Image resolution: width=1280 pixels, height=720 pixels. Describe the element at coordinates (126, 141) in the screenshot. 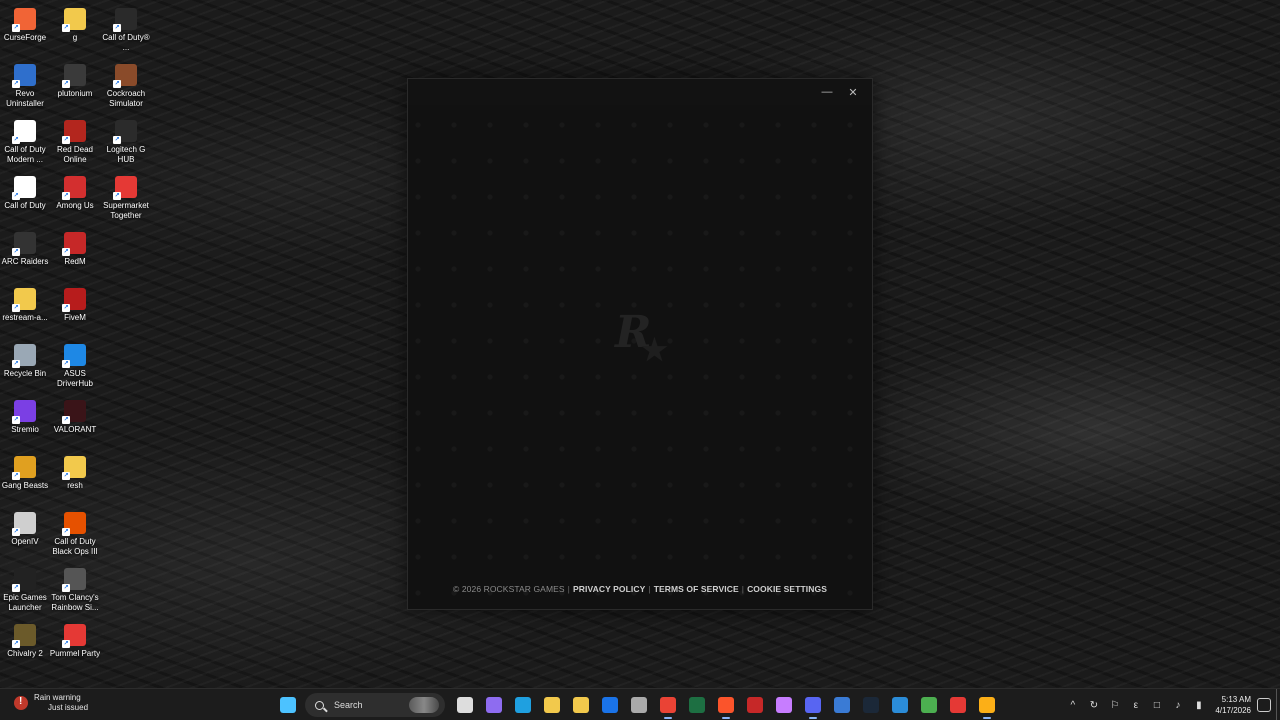

I see `desktop-shortcut: ↗ Logitech G HUB` at that location.